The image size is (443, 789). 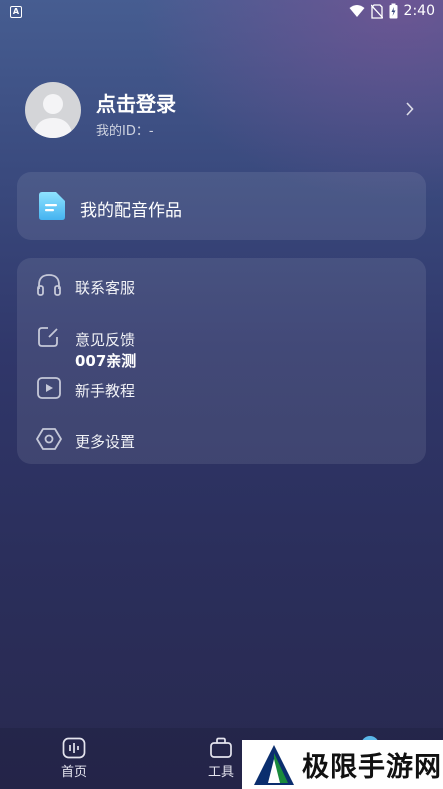 What do you see at coordinates (49, 285) in the screenshot?
I see `headset-icon` at bounding box center [49, 285].